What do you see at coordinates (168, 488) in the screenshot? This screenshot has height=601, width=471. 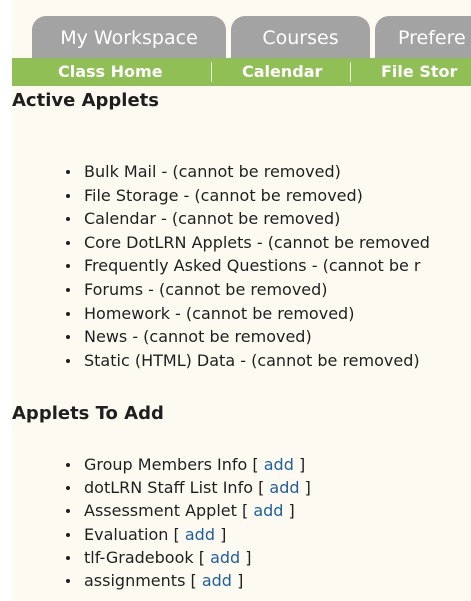 I see `applet-name: dotLRN Staff List Info` at bounding box center [168, 488].